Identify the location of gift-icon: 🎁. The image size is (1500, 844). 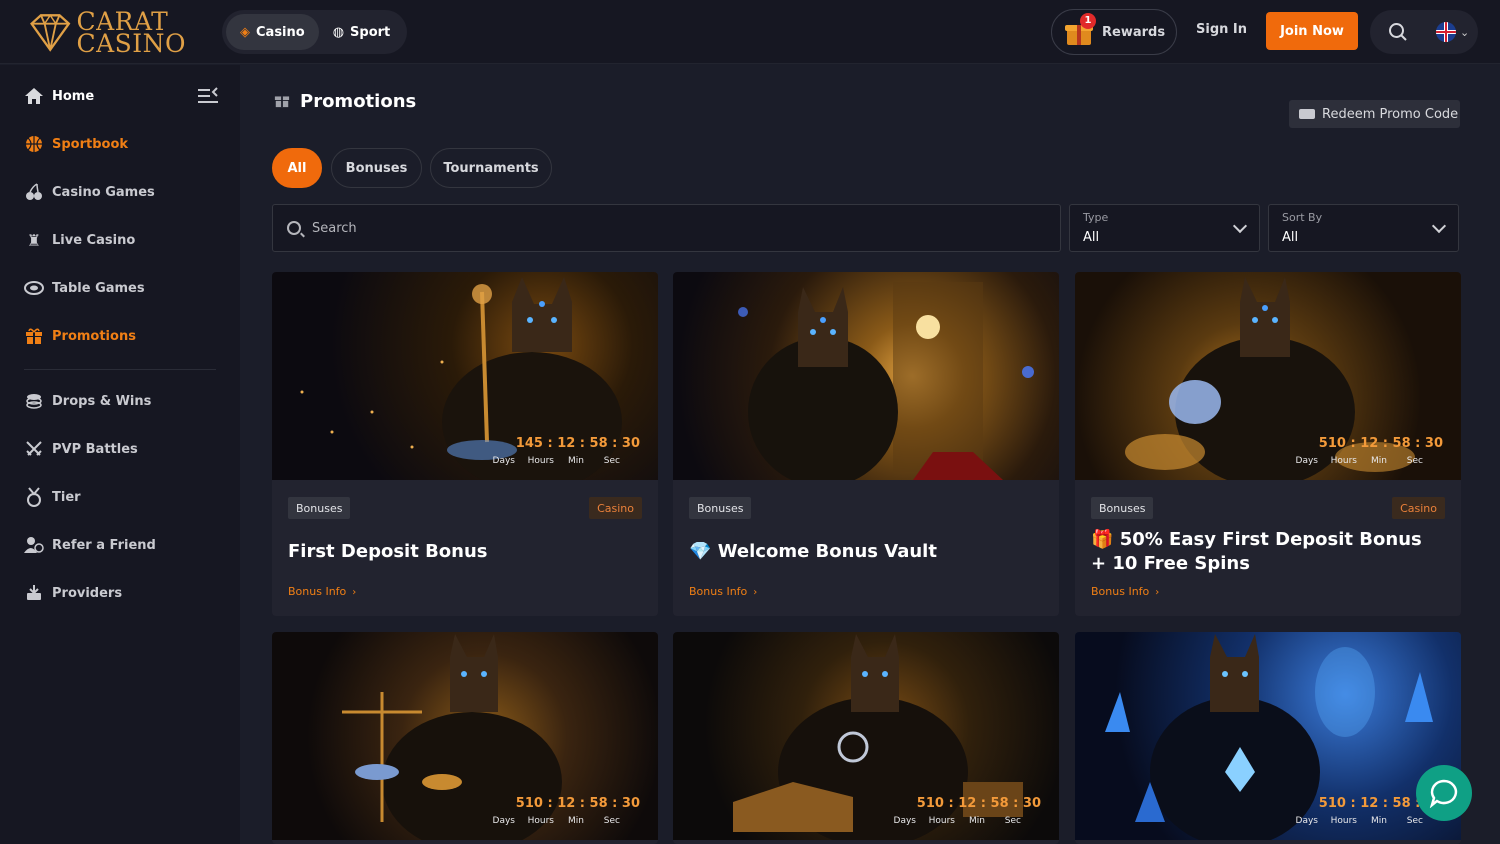
(1102, 539).